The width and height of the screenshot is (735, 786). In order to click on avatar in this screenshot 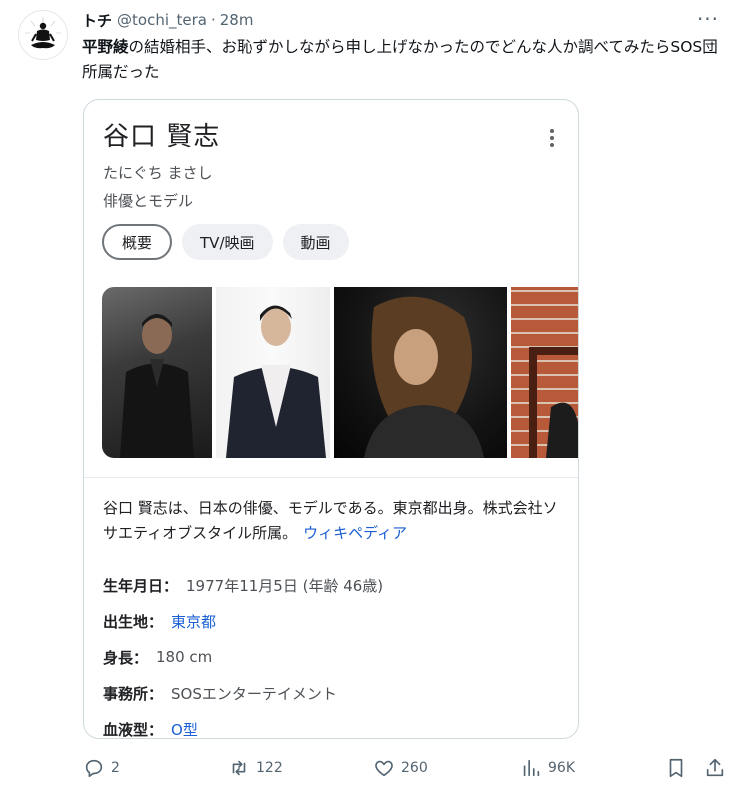, I will do `click(43, 35)`.